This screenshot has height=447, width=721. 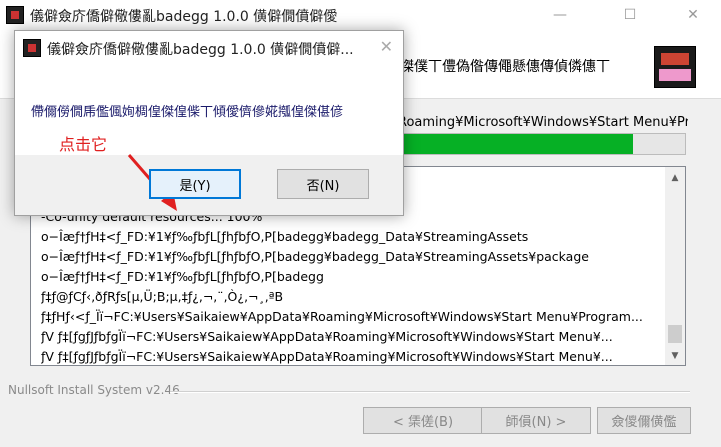 What do you see at coordinates (423, 420) in the screenshot?
I see `back-button: < 栠傞(B)` at bounding box center [423, 420].